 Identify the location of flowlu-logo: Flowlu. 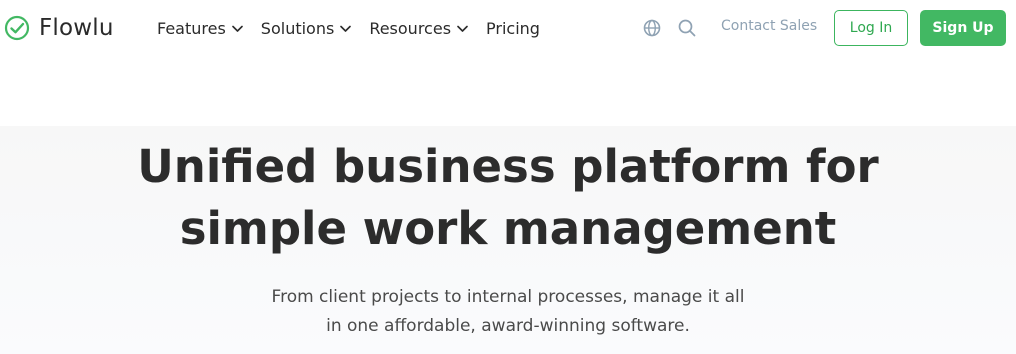
(59, 28).